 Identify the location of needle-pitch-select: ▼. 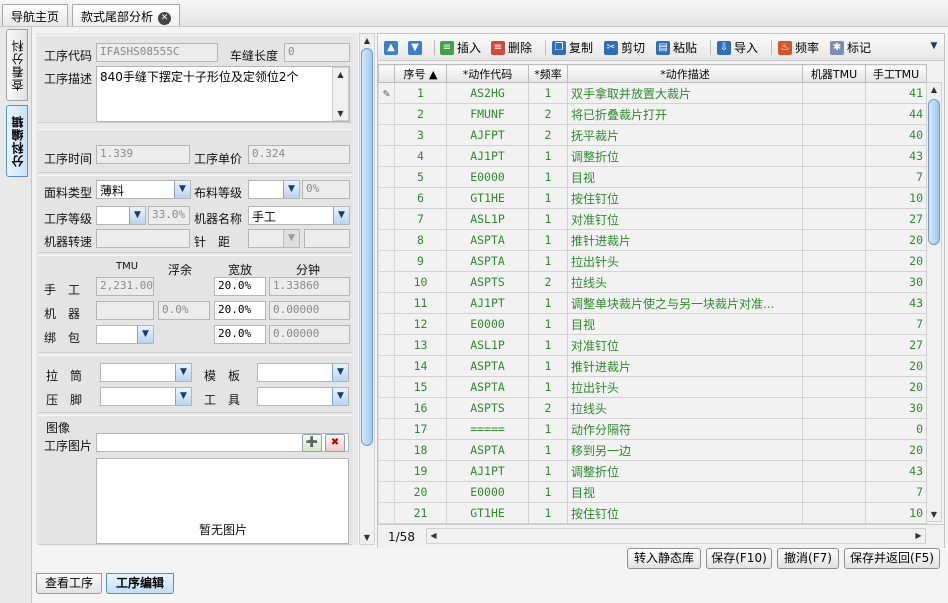
(274, 238).